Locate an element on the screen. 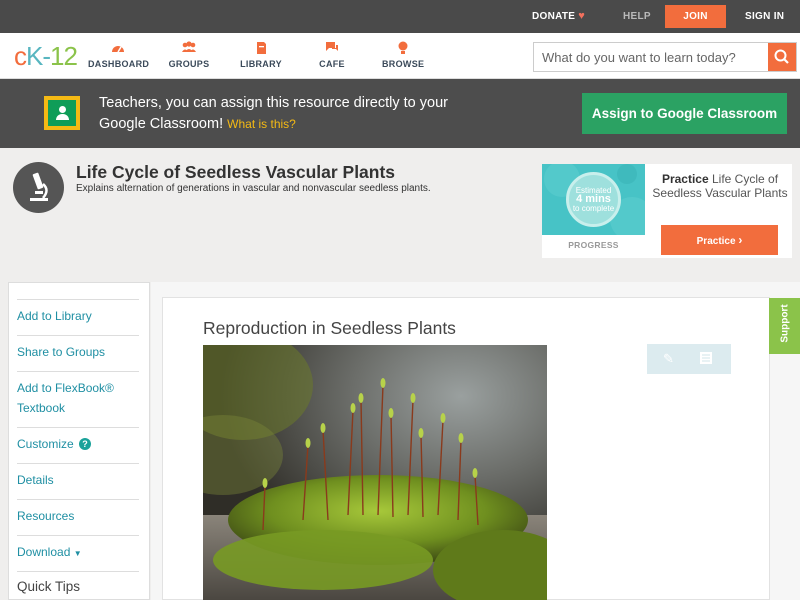 The image size is (800, 600). progress-label: PROGRESS is located at coordinates (593, 245).